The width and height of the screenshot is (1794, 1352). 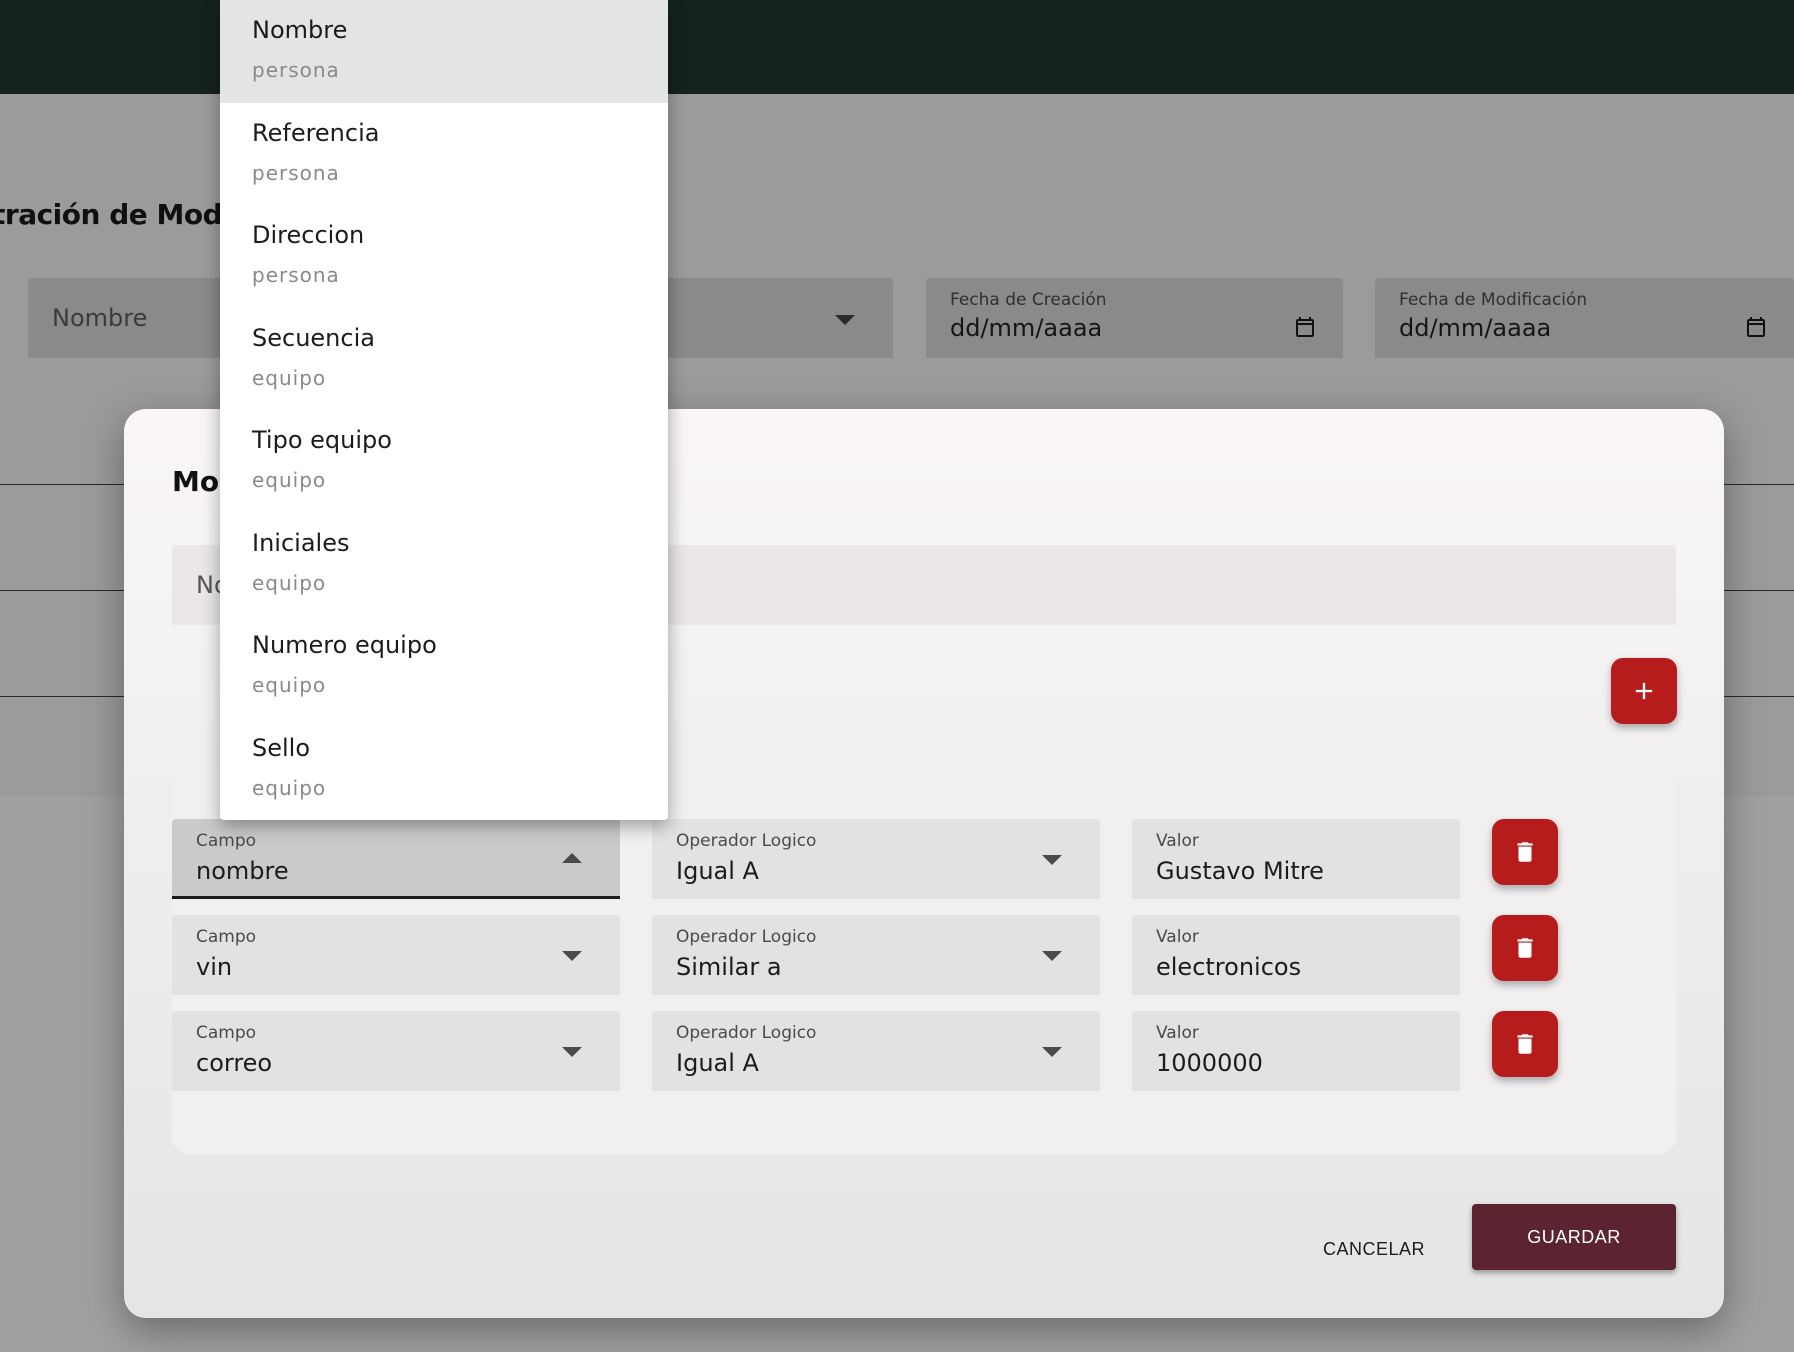 What do you see at coordinates (396, 1051) in the screenshot?
I see `campo-select: Campo correo` at bounding box center [396, 1051].